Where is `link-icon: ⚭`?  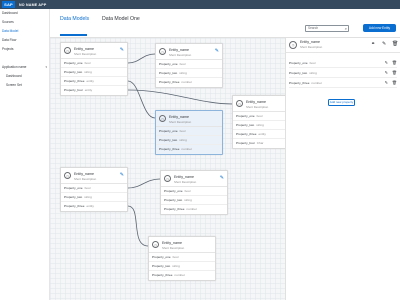 link-icon: ⚭ is located at coordinates (373, 44).